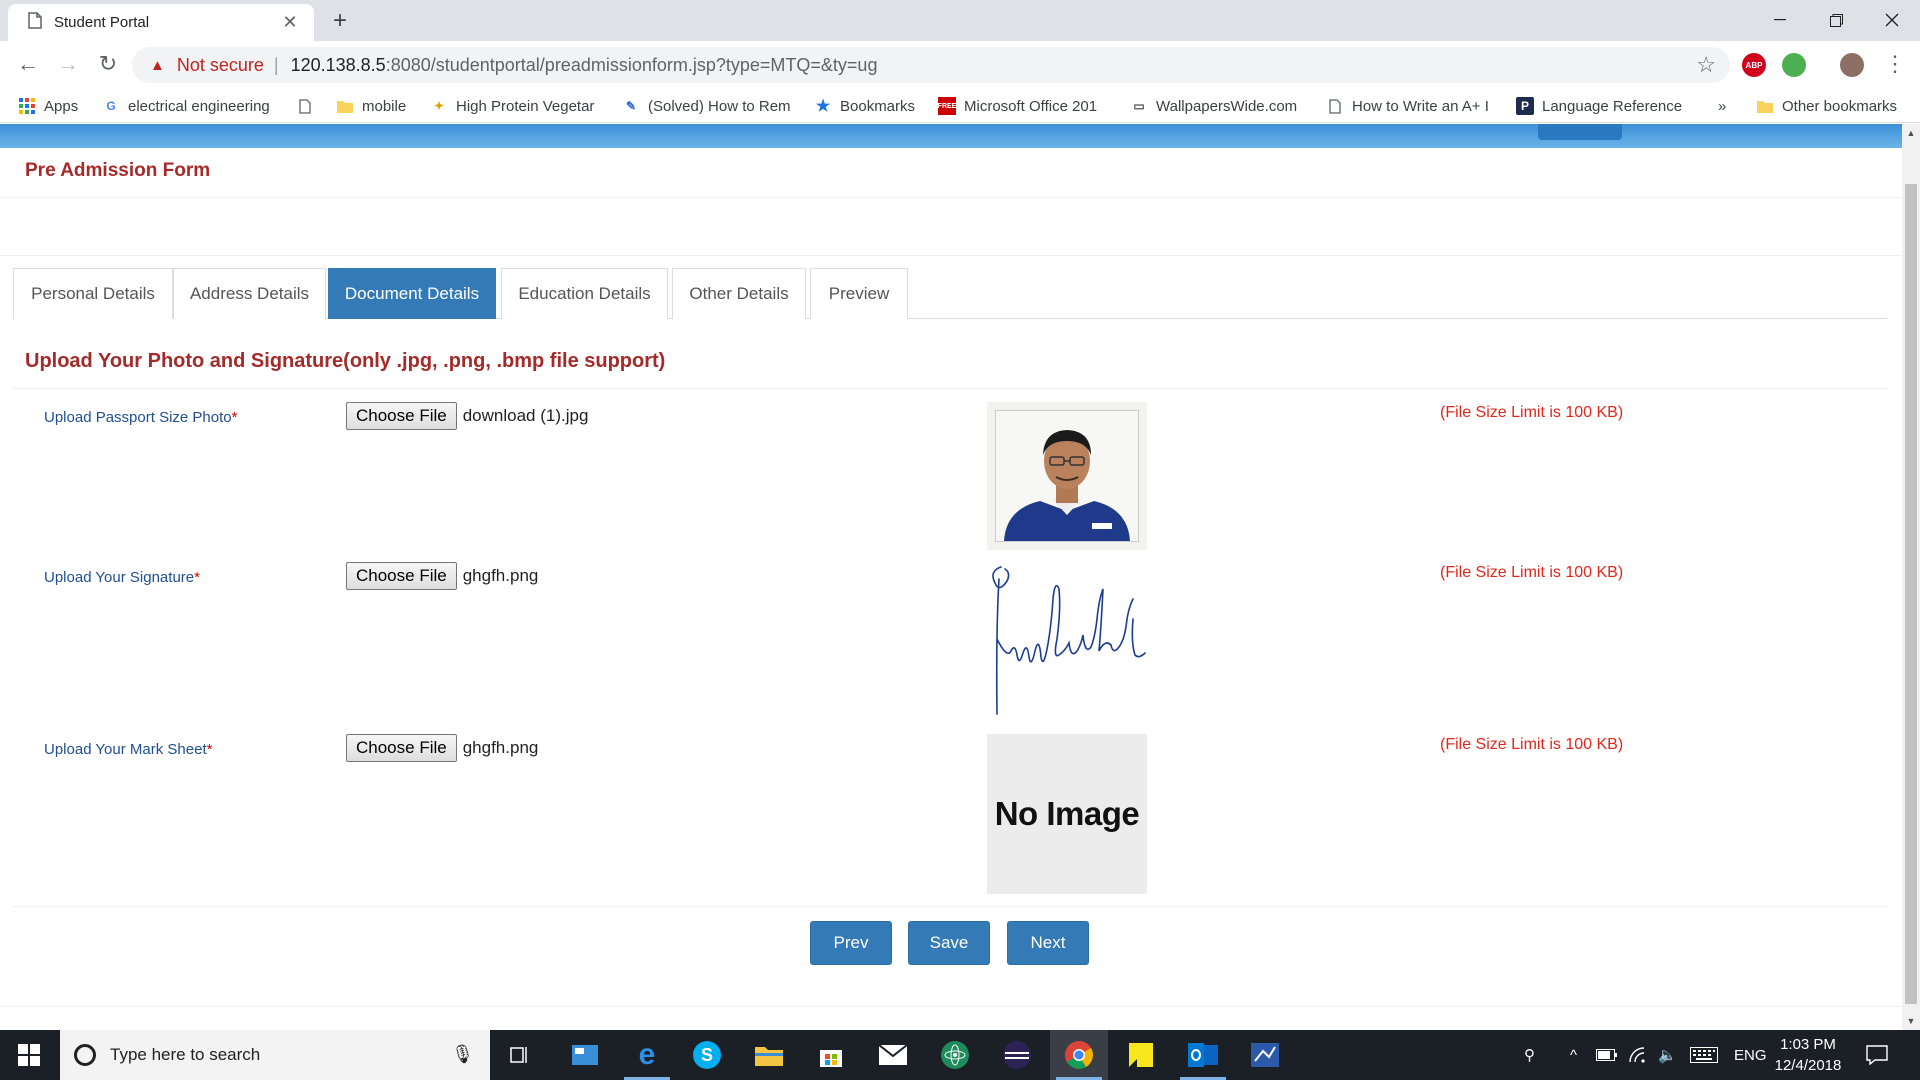 The image size is (1920, 1080). What do you see at coordinates (1852, 65) in the screenshot?
I see `profile-avatar` at bounding box center [1852, 65].